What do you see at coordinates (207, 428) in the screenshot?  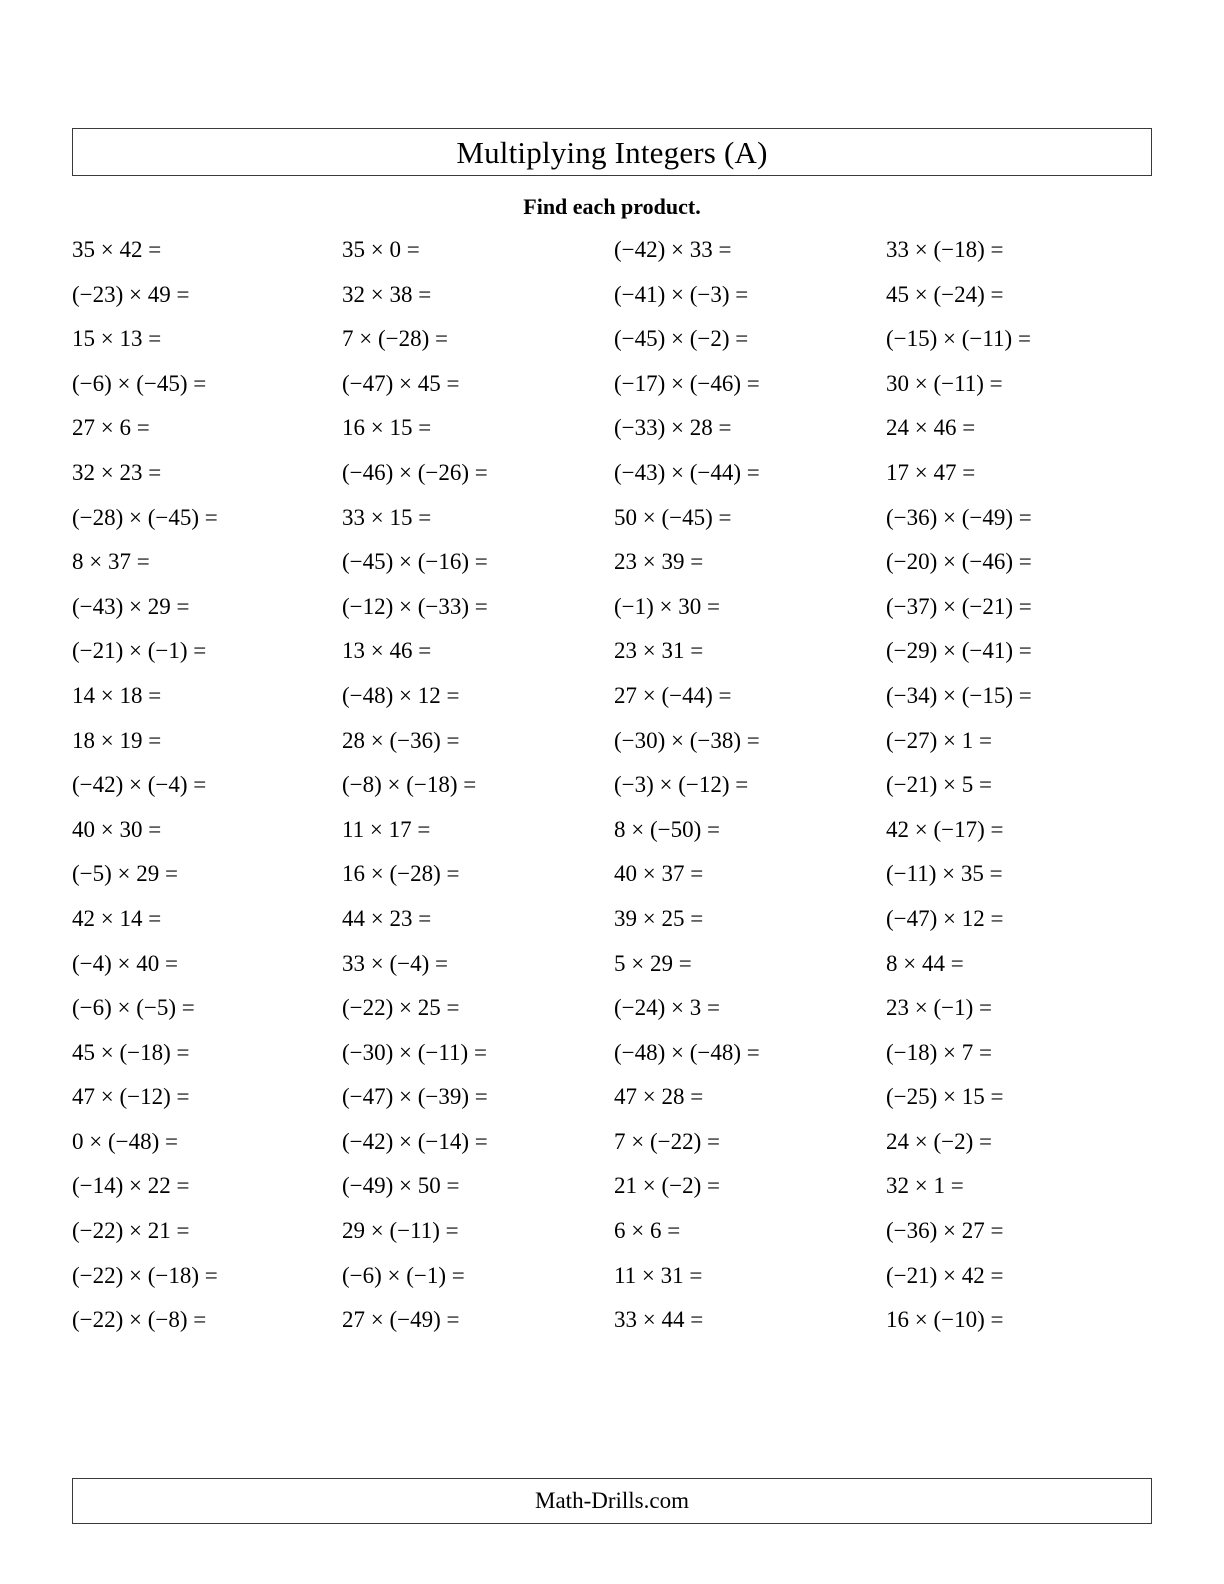 I see `problem-item: 27 × 6 =` at bounding box center [207, 428].